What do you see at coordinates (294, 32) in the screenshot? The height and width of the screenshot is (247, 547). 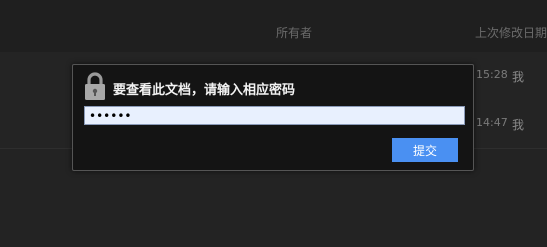 I see `column-header-owner: 所有者` at bounding box center [294, 32].